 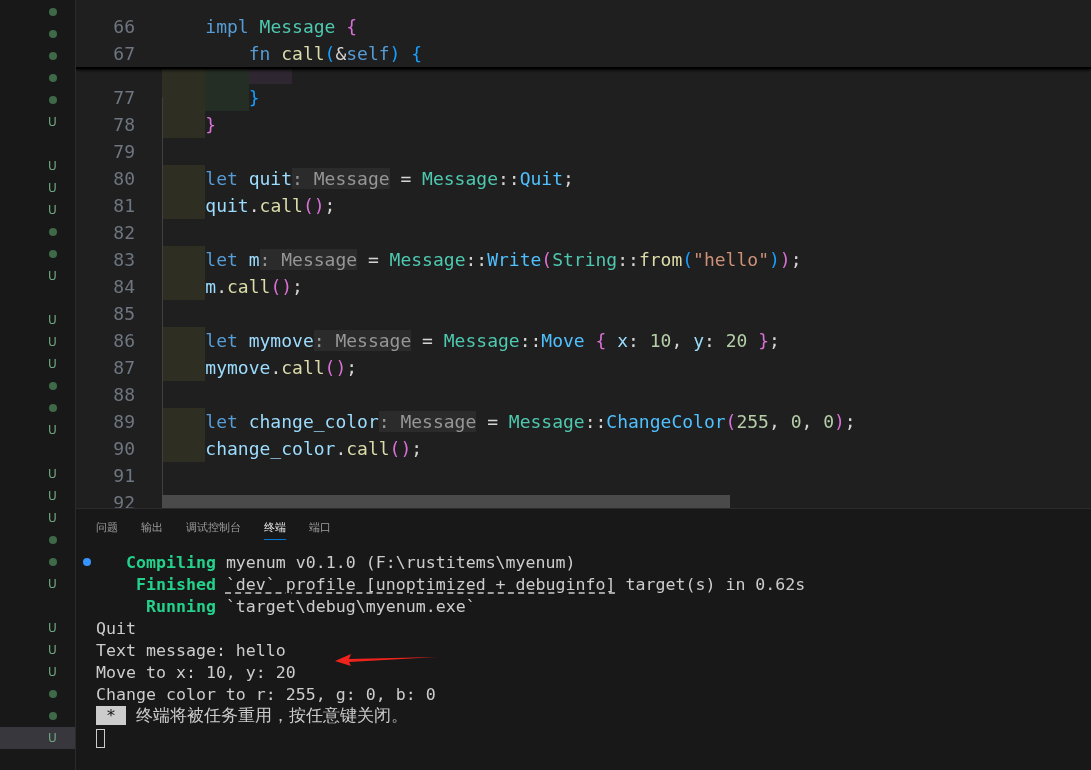 I want to click on terminal-line: Finished `dev` profile [unoptimized + debuginfo] target(s) in 0.62s, so click(x=470, y=584).